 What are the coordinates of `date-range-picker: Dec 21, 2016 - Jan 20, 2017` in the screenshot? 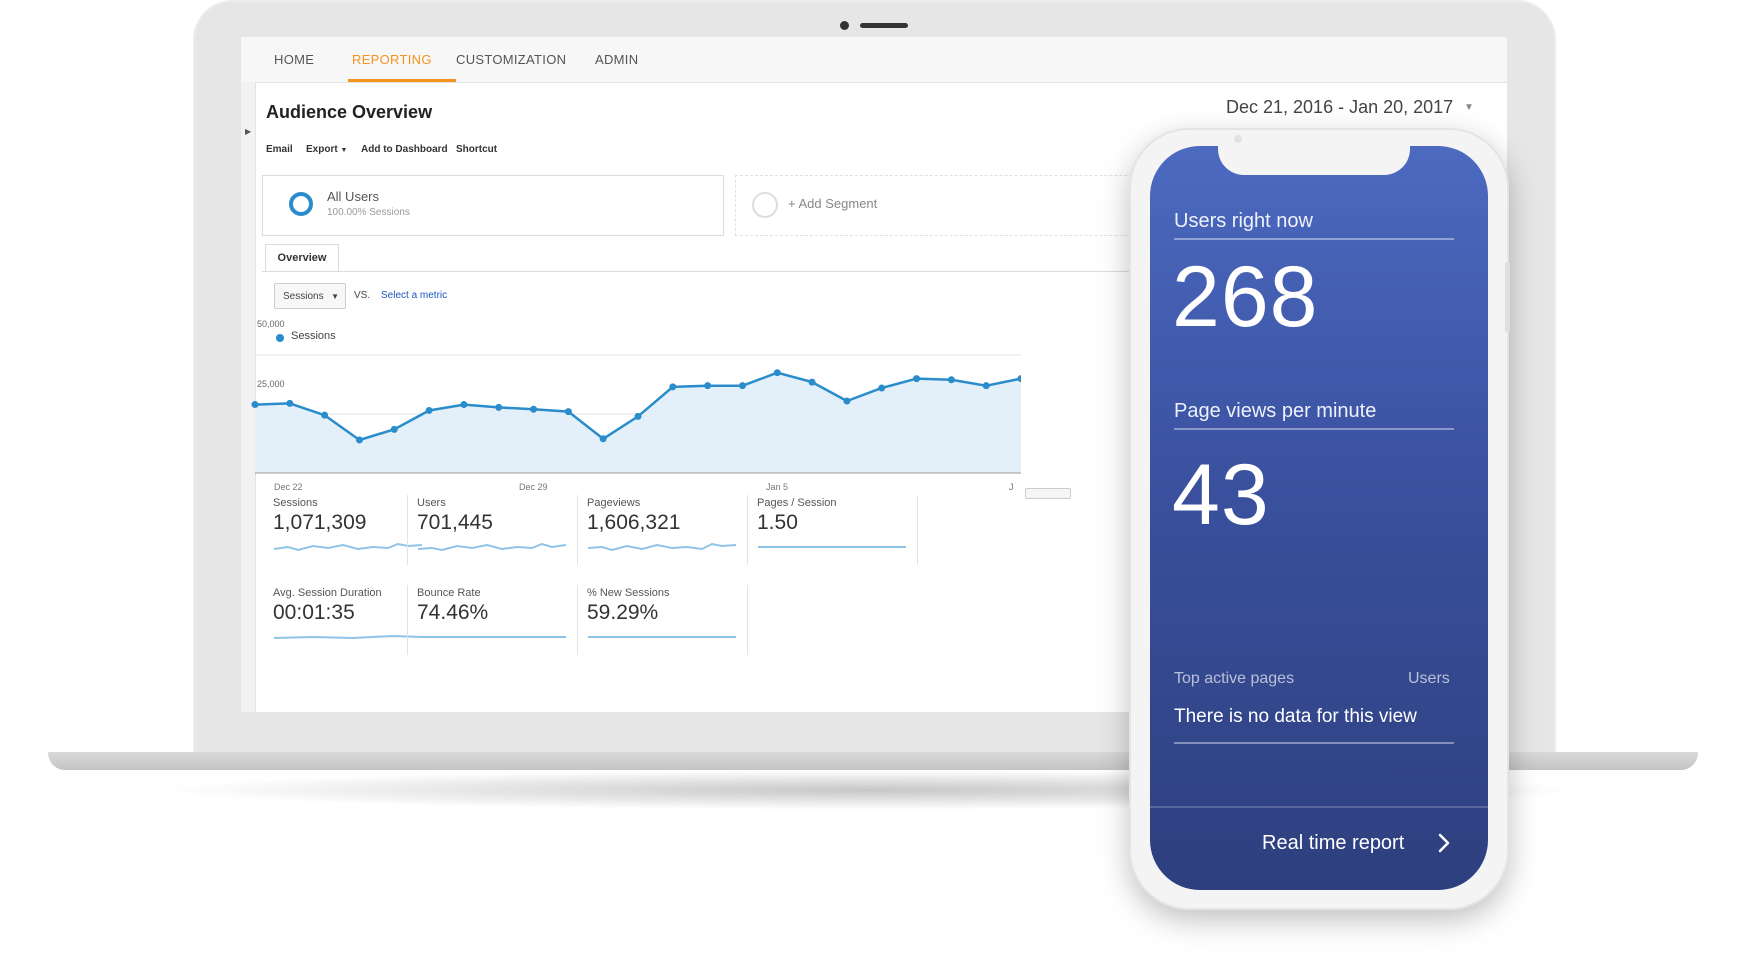 It's located at (1339, 107).